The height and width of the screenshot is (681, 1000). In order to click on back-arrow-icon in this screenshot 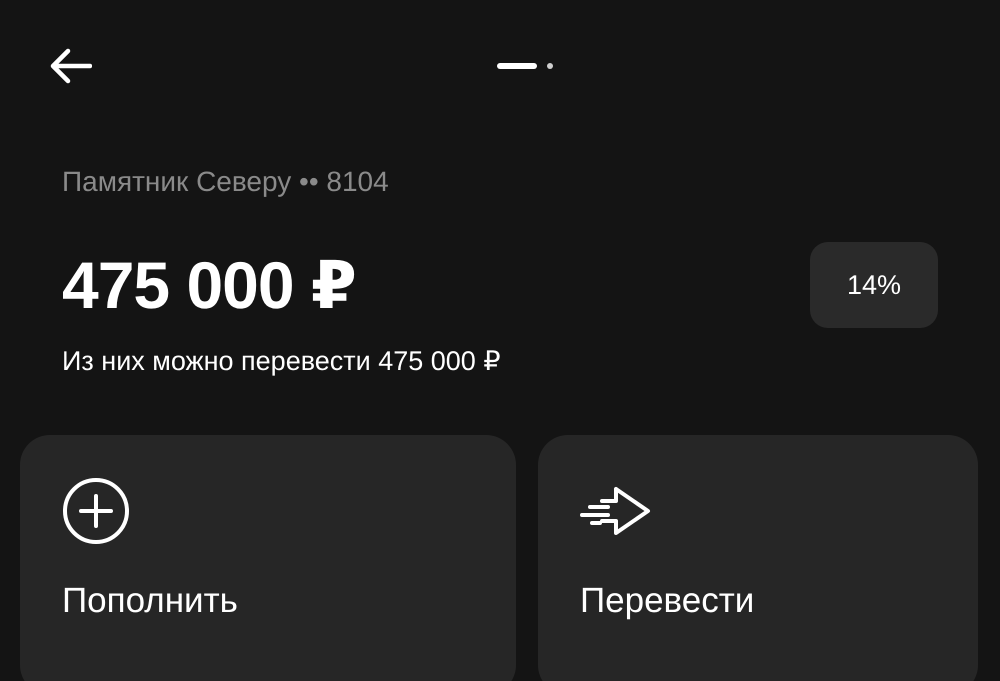, I will do `click(71, 66)`.